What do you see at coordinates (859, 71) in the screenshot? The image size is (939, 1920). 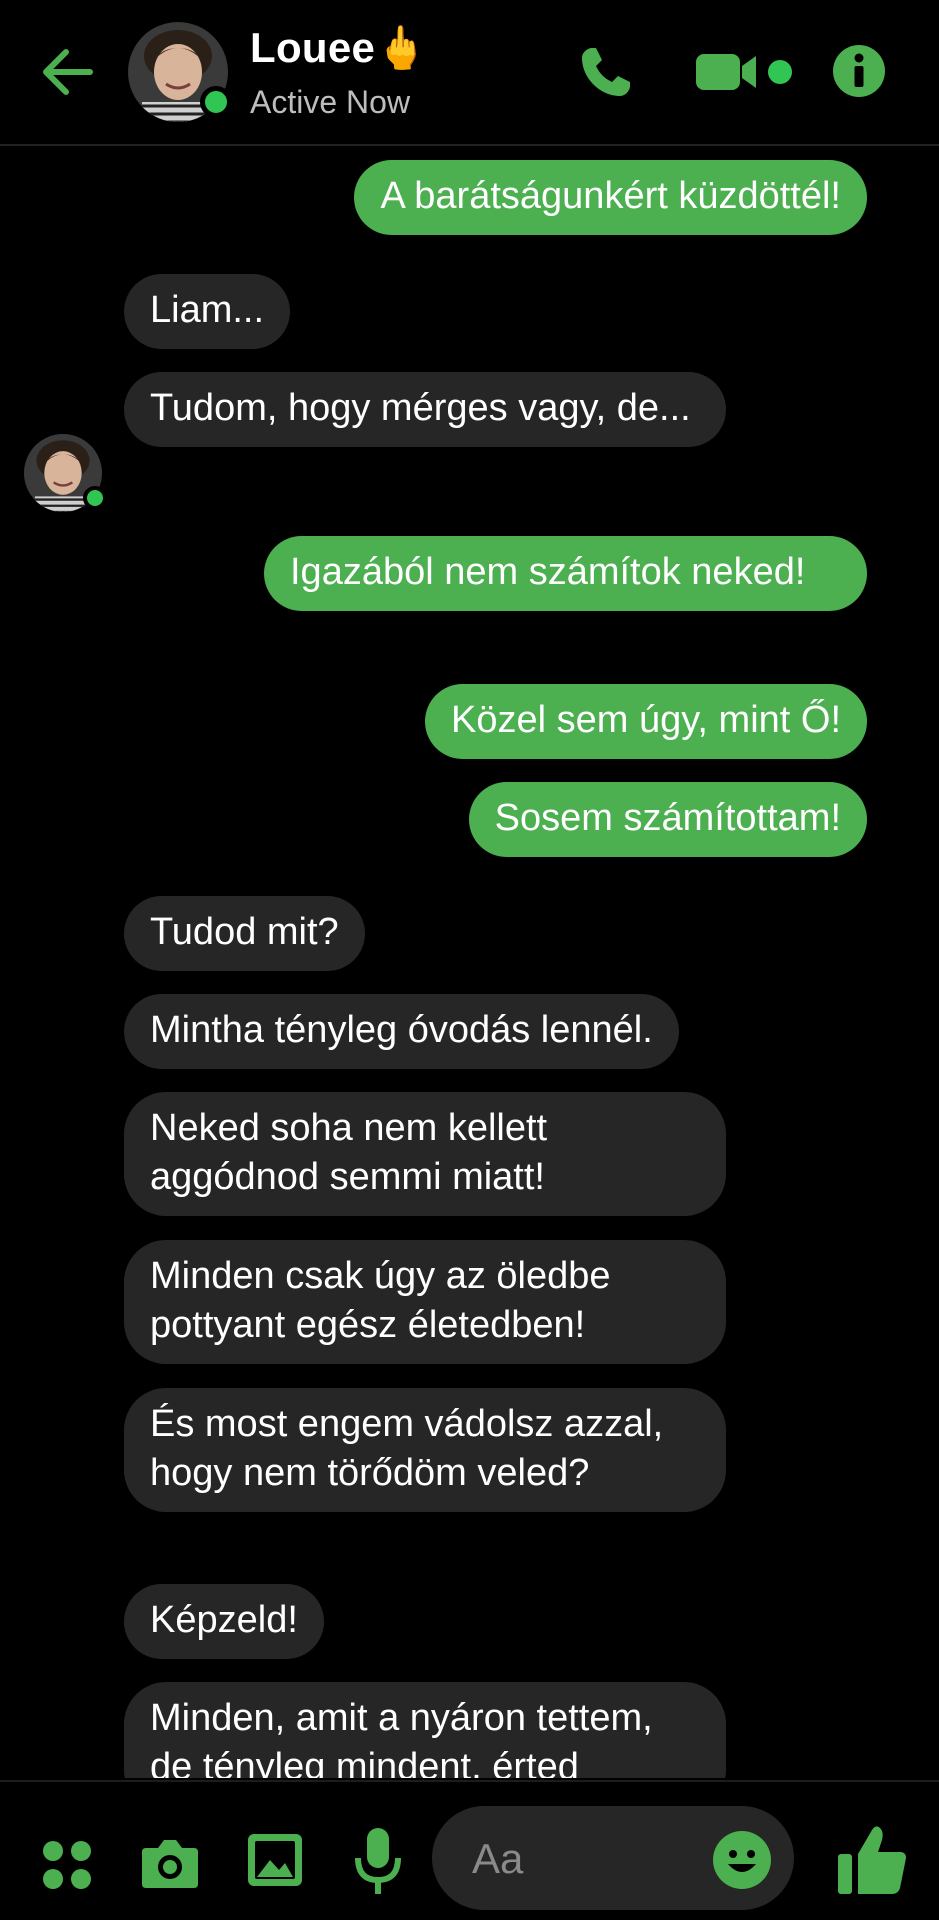 I see `info-icon` at bounding box center [859, 71].